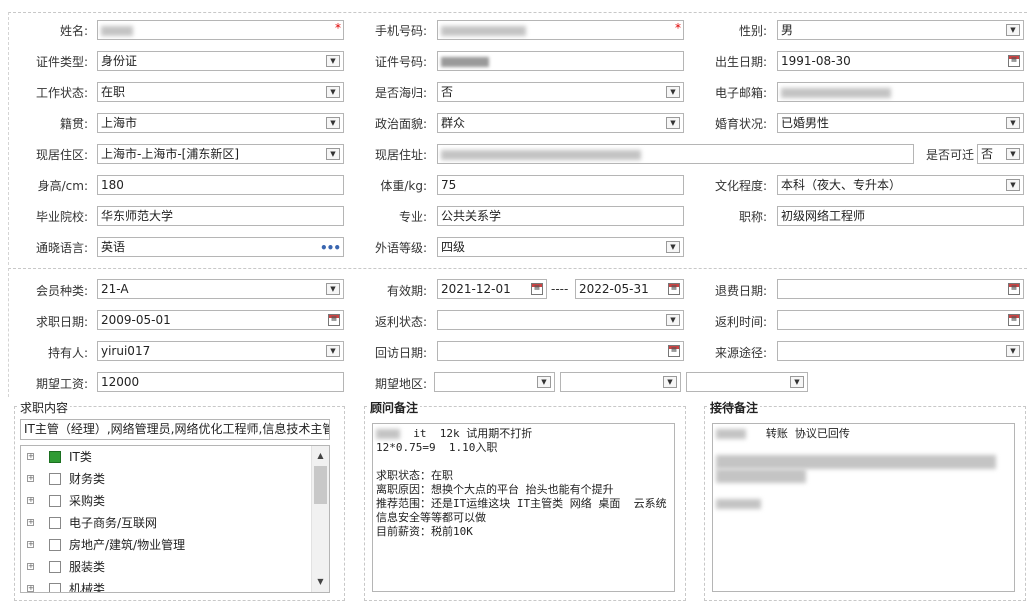 Image resolution: width=1030 pixels, height=602 pixels. What do you see at coordinates (740, 291) in the screenshot?
I see `refund-date-label: 退费日期:` at bounding box center [740, 291].